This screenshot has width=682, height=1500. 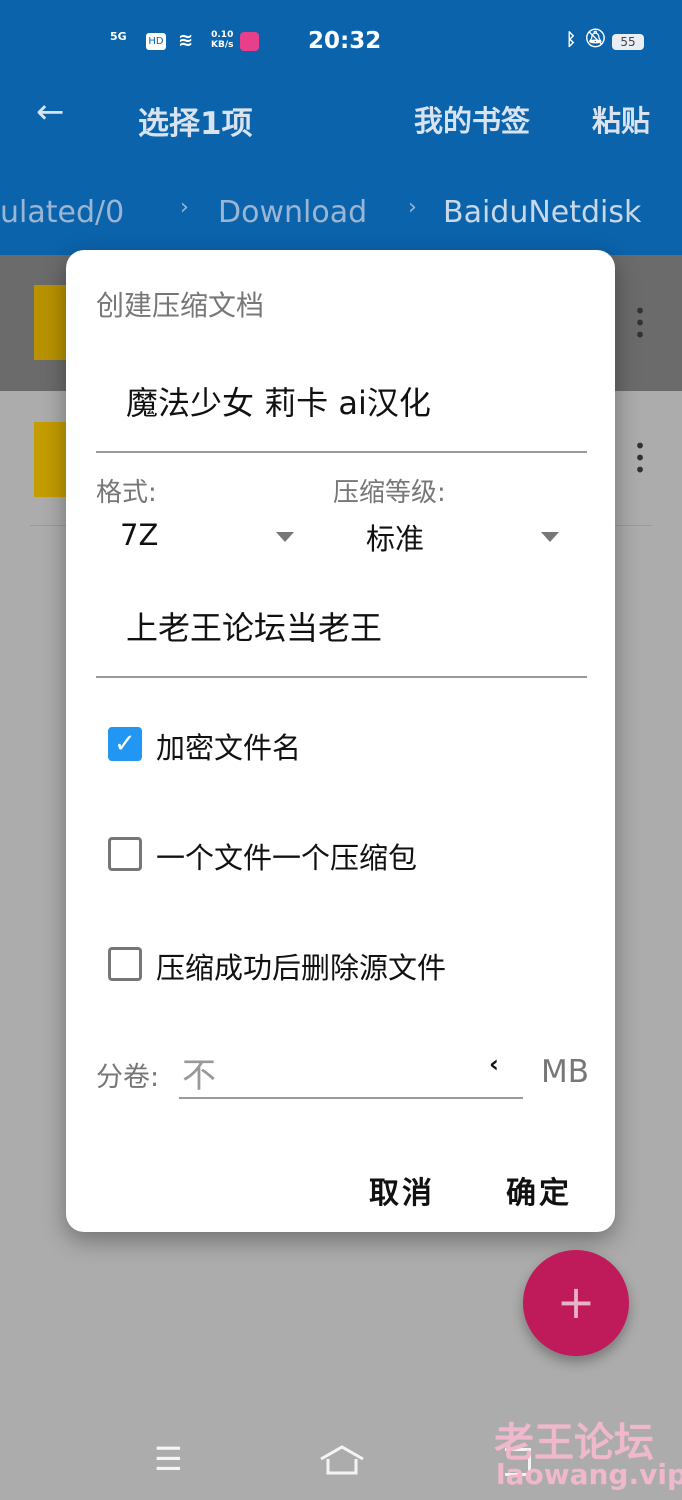 I want to click on split-size-input: 不 ‹, so click(x=351, y=1072).